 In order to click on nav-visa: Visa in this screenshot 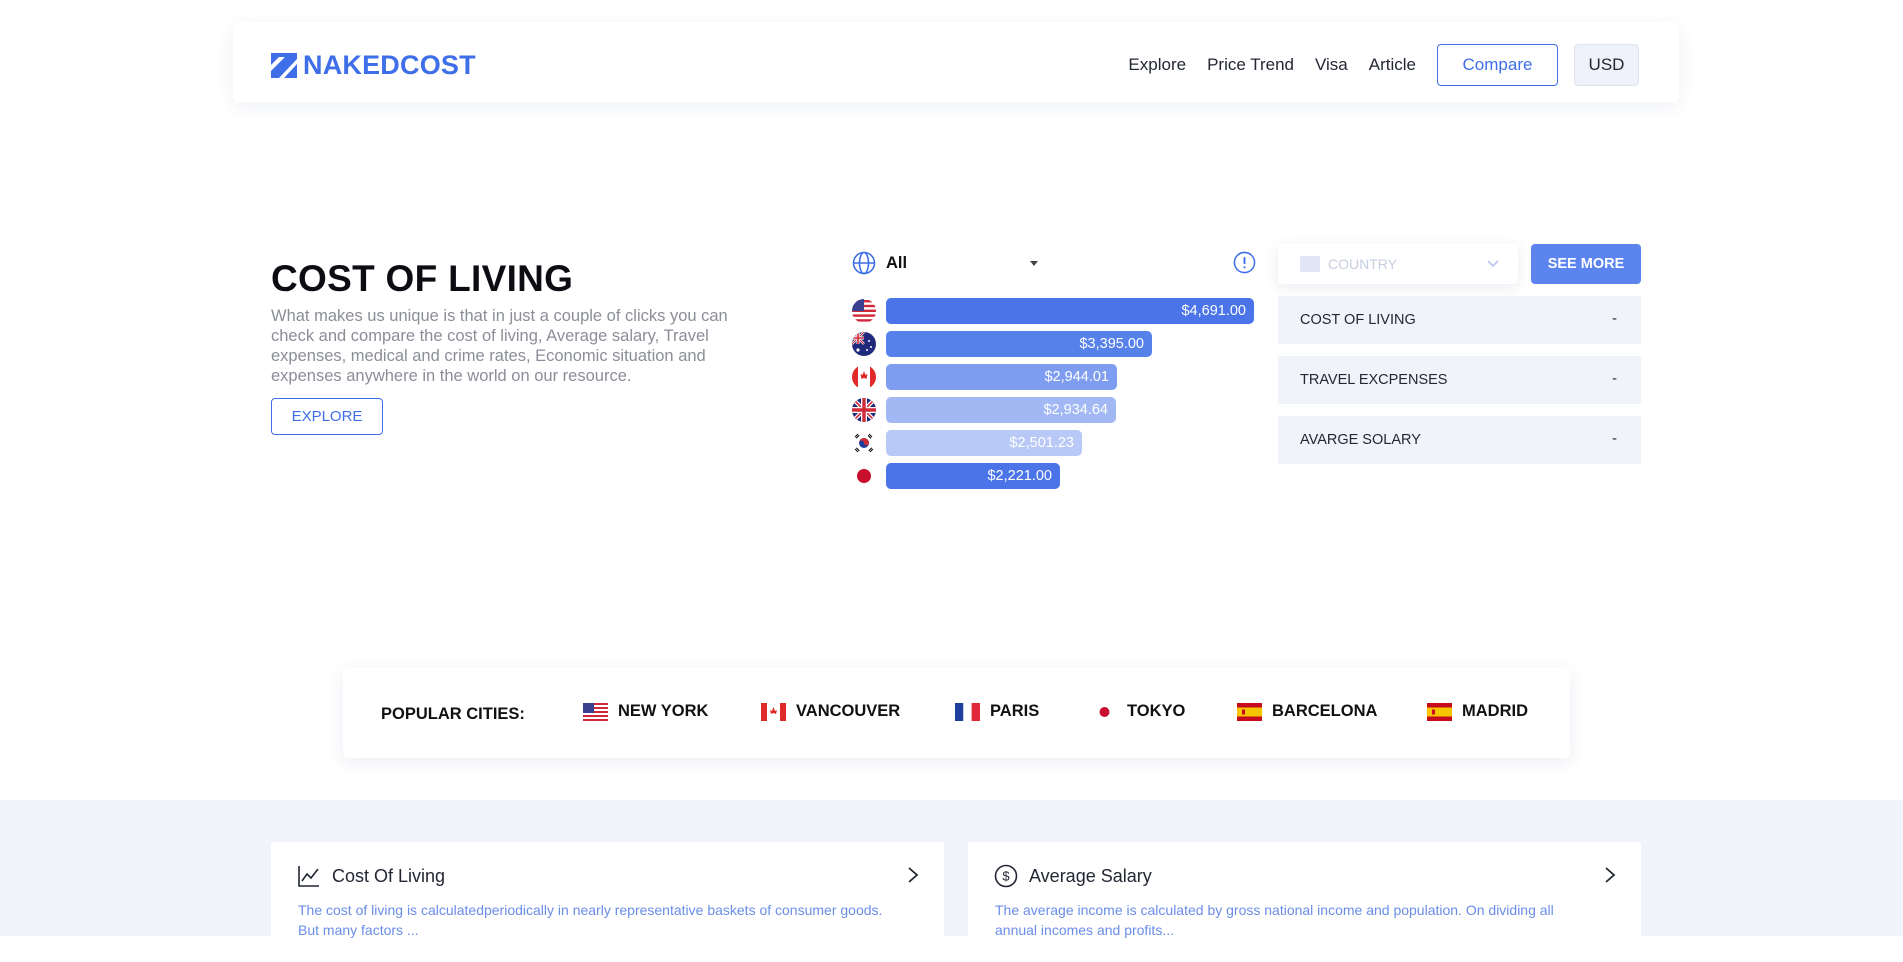, I will do `click(1331, 65)`.